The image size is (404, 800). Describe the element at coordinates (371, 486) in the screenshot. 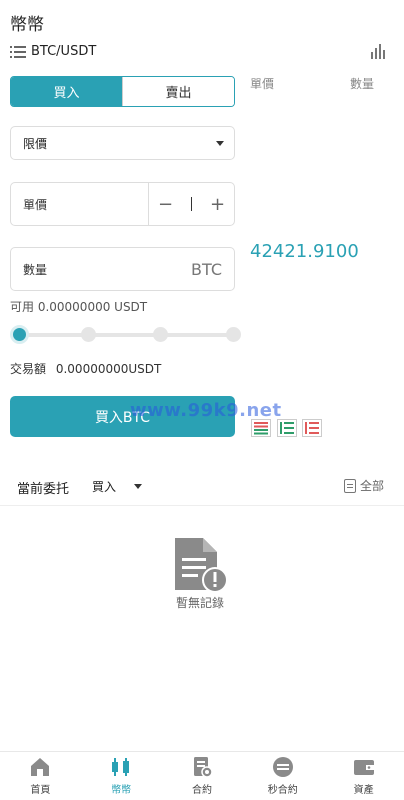

I see `orders-all-label: 全部` at that location.